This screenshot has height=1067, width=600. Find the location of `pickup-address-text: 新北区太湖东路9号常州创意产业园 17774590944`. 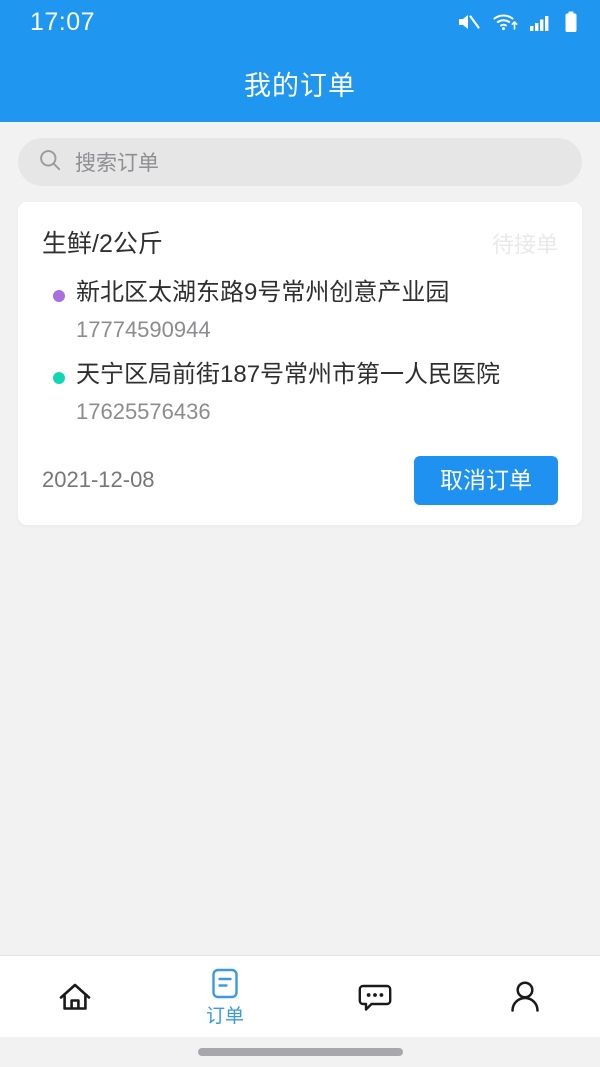

pickup-address-text: 新北区太湖东路9号常州创意产业园 17774590944 is located at coordinates (317, 311).